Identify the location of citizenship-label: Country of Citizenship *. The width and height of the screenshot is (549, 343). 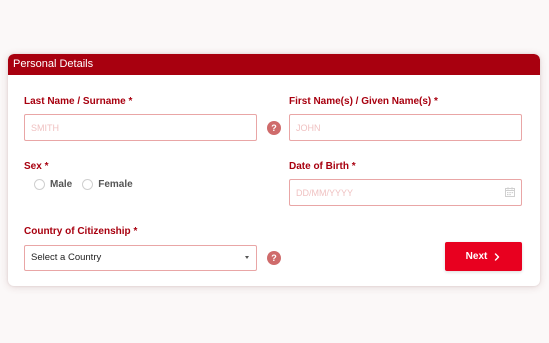
(81, 231).